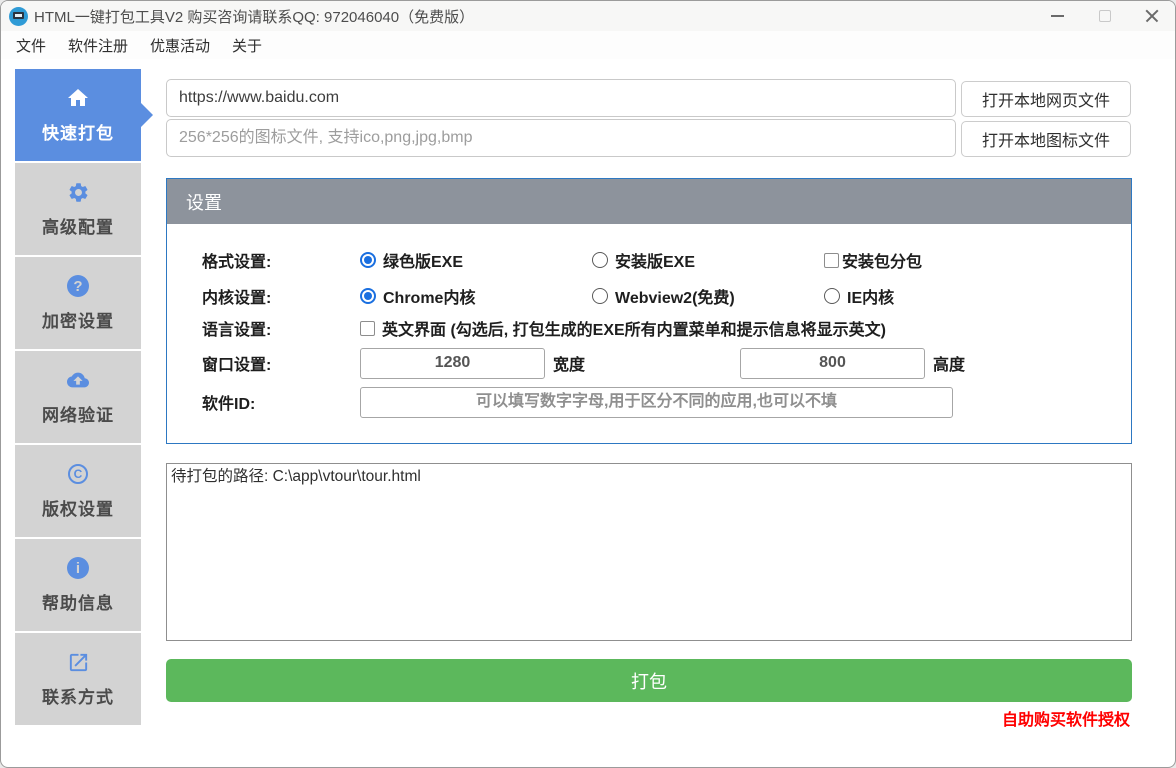 The width and height of the screenshot is (1176, 768). I want to click on title-bar: HTML一键打包工具V2 购买咨询请联系QQ: 972046040（免费版）, so click(588, 16).